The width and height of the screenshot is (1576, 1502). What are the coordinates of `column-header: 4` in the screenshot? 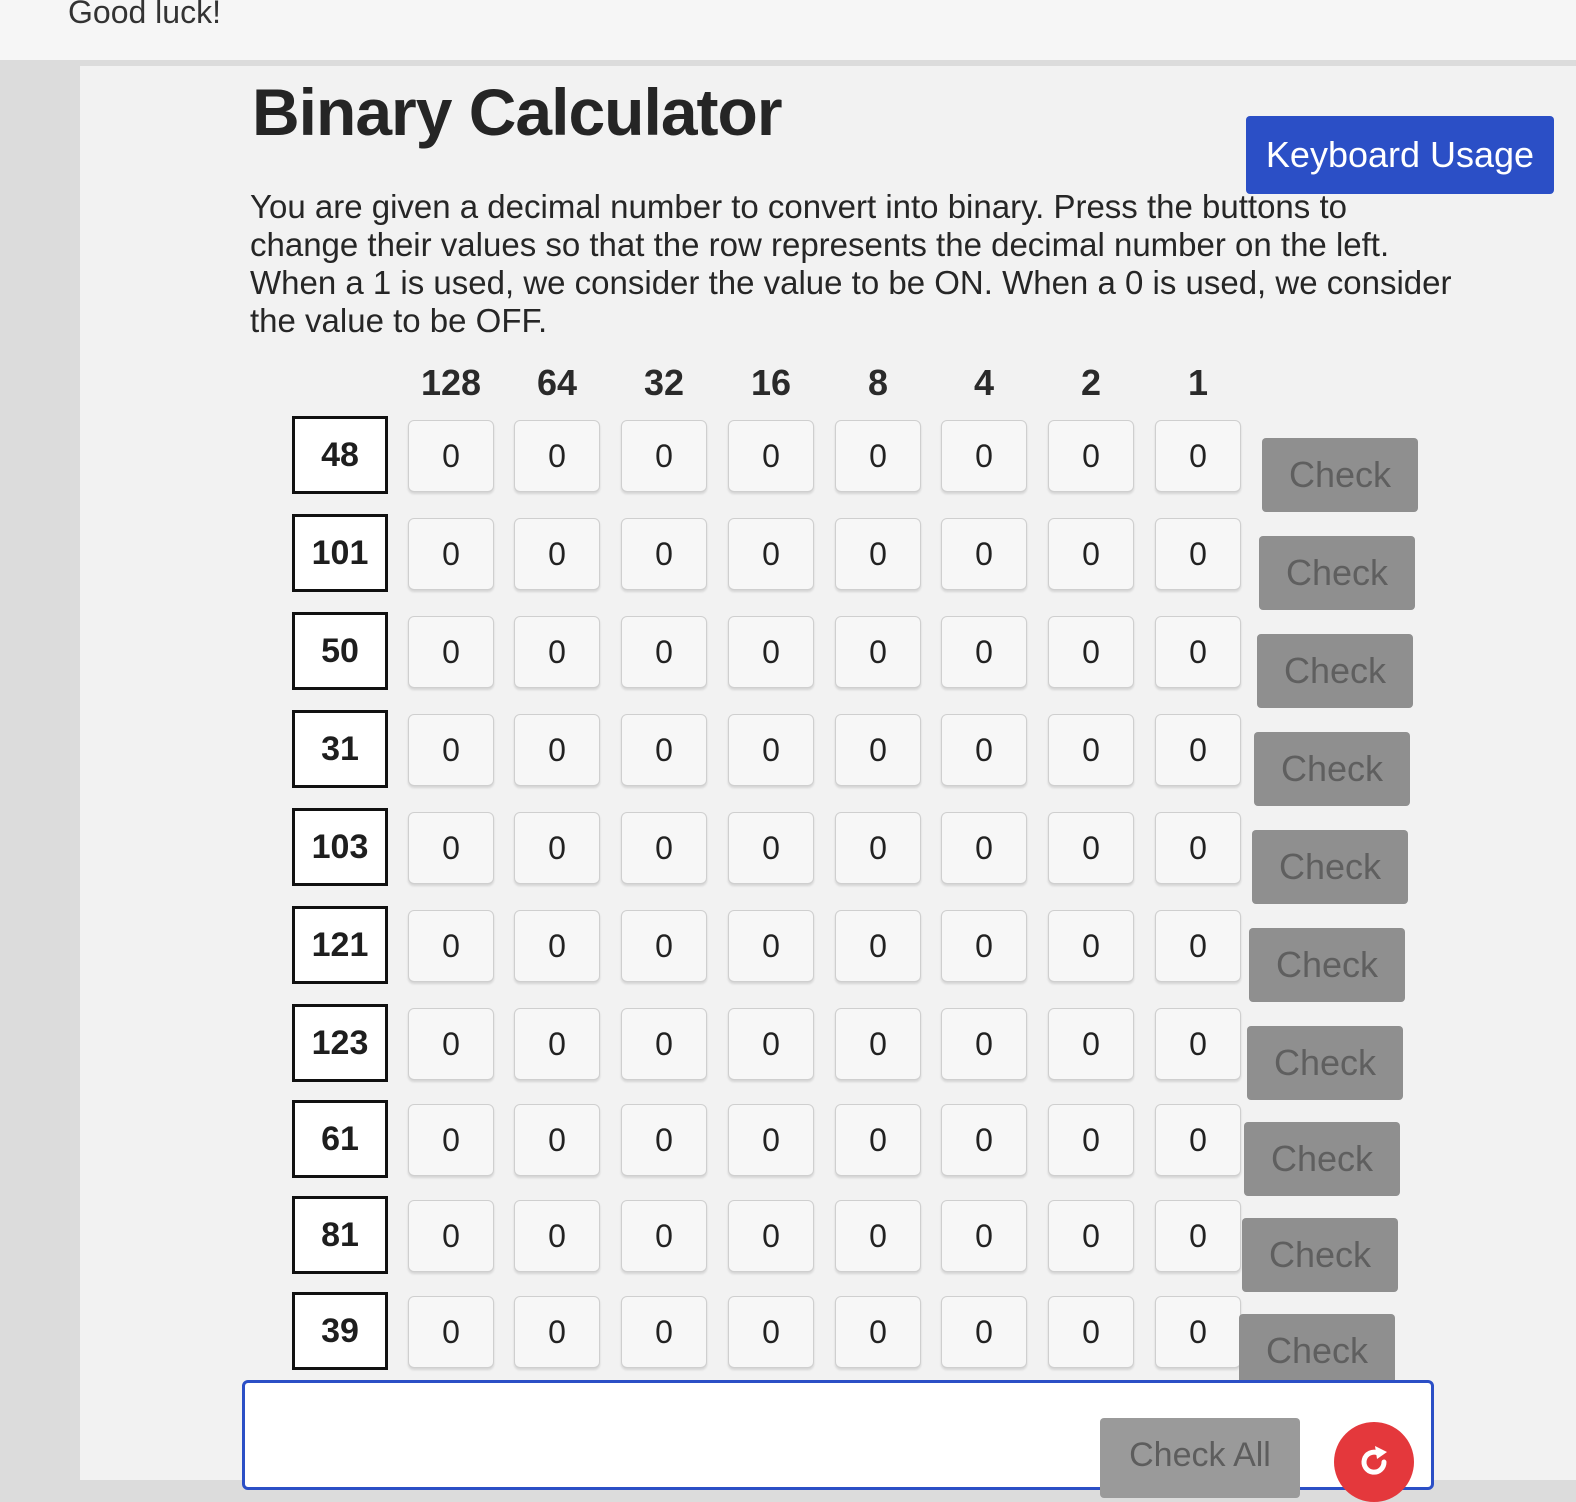 It's located at (984, 382).